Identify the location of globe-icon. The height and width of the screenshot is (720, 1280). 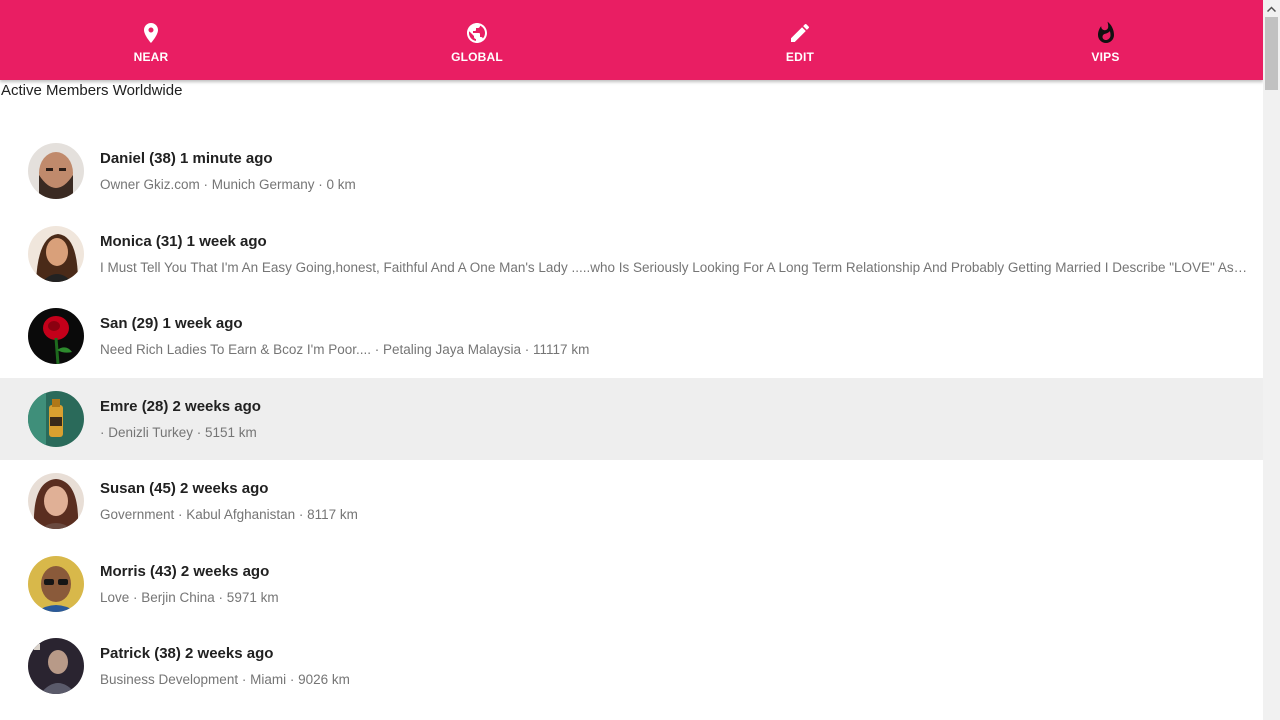
(477, 33).